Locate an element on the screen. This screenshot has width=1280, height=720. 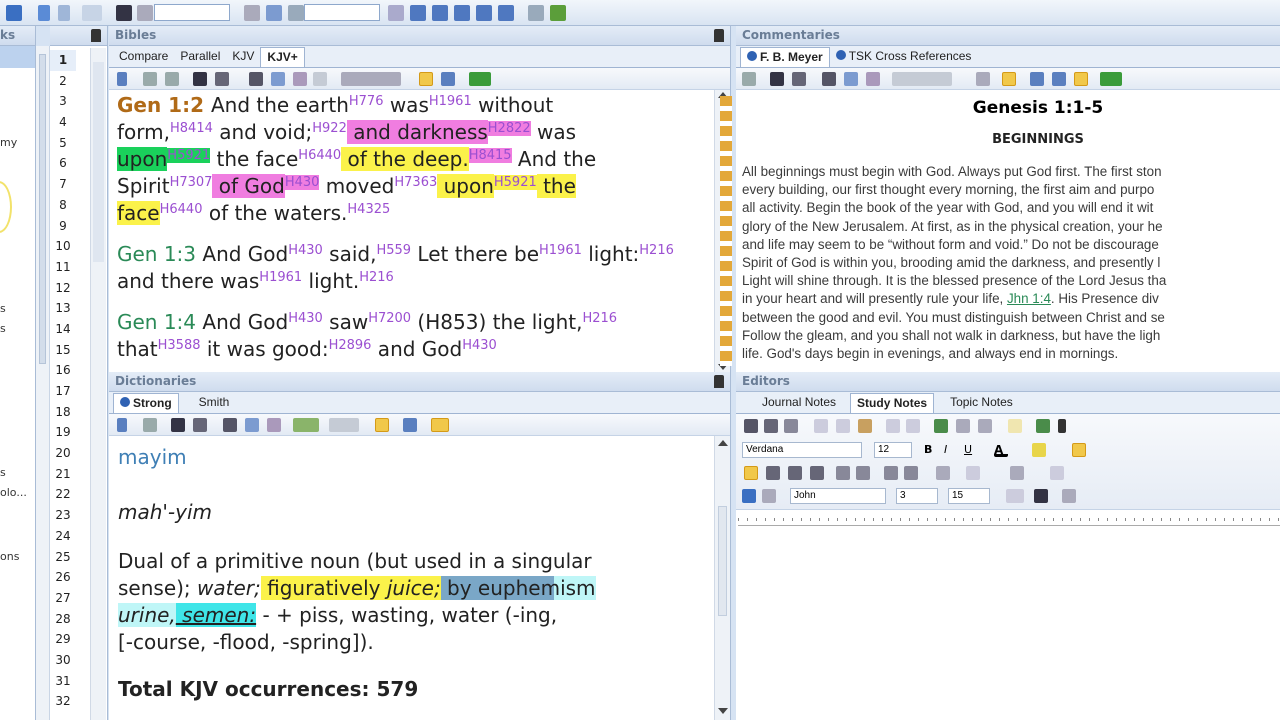
scroll-down-icon is located at coordinates (723, 711).